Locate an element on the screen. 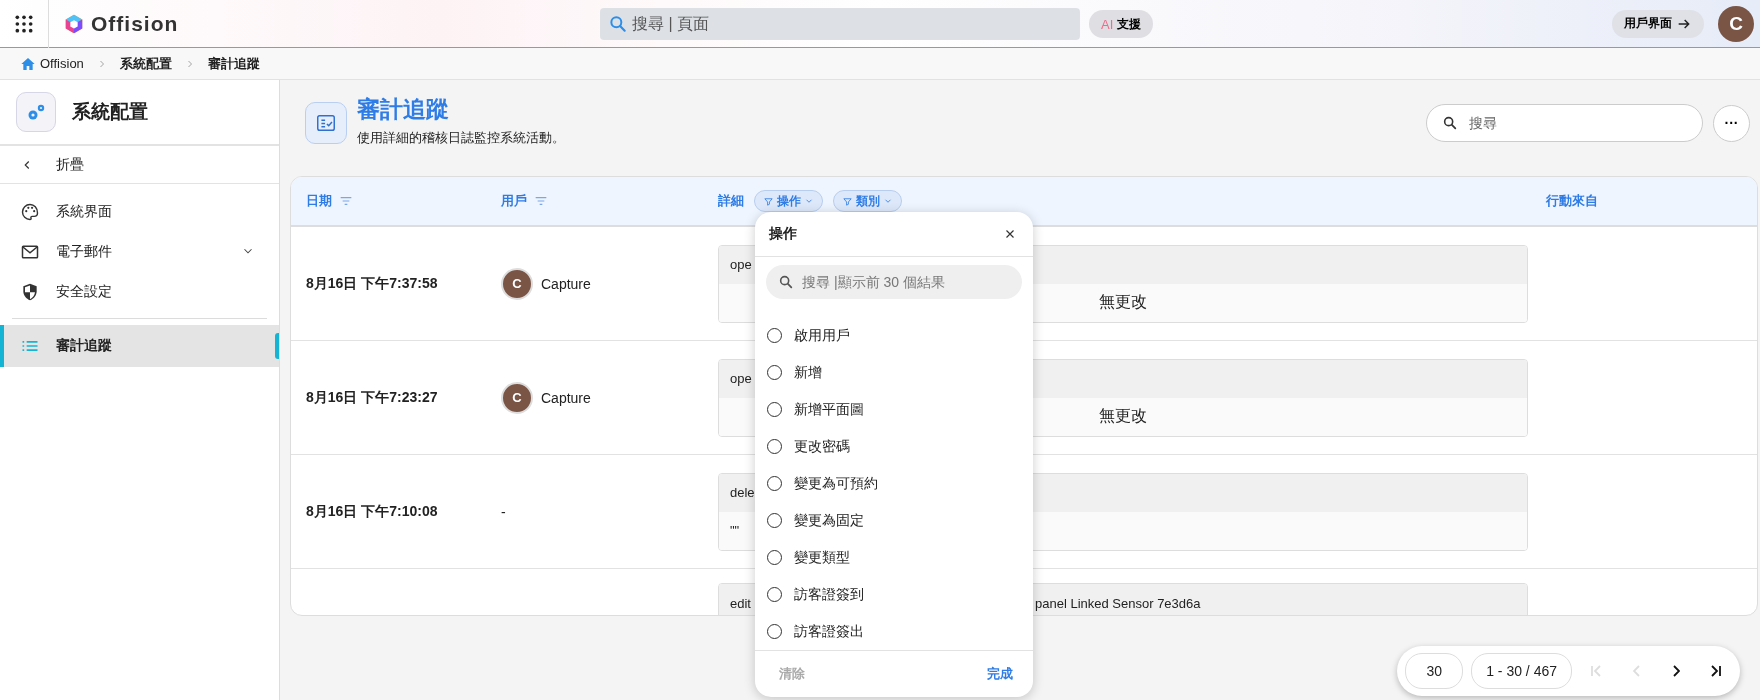  envelope-icon is located at coordinates (30, 252).